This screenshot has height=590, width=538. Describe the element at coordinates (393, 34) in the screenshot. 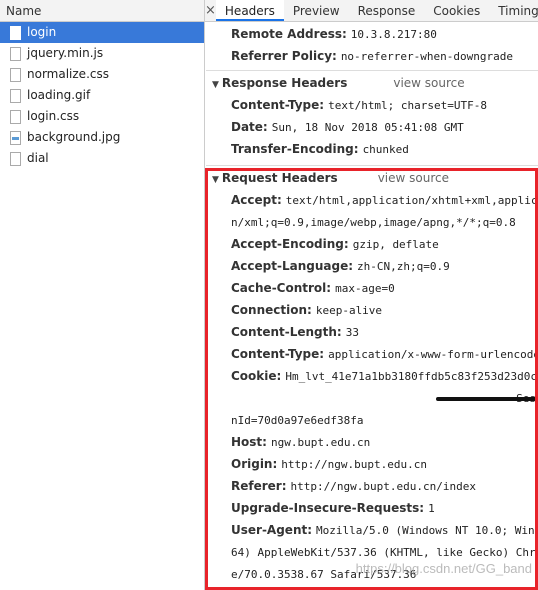

I see `header-value: 10.3.8.217:80` at that location.